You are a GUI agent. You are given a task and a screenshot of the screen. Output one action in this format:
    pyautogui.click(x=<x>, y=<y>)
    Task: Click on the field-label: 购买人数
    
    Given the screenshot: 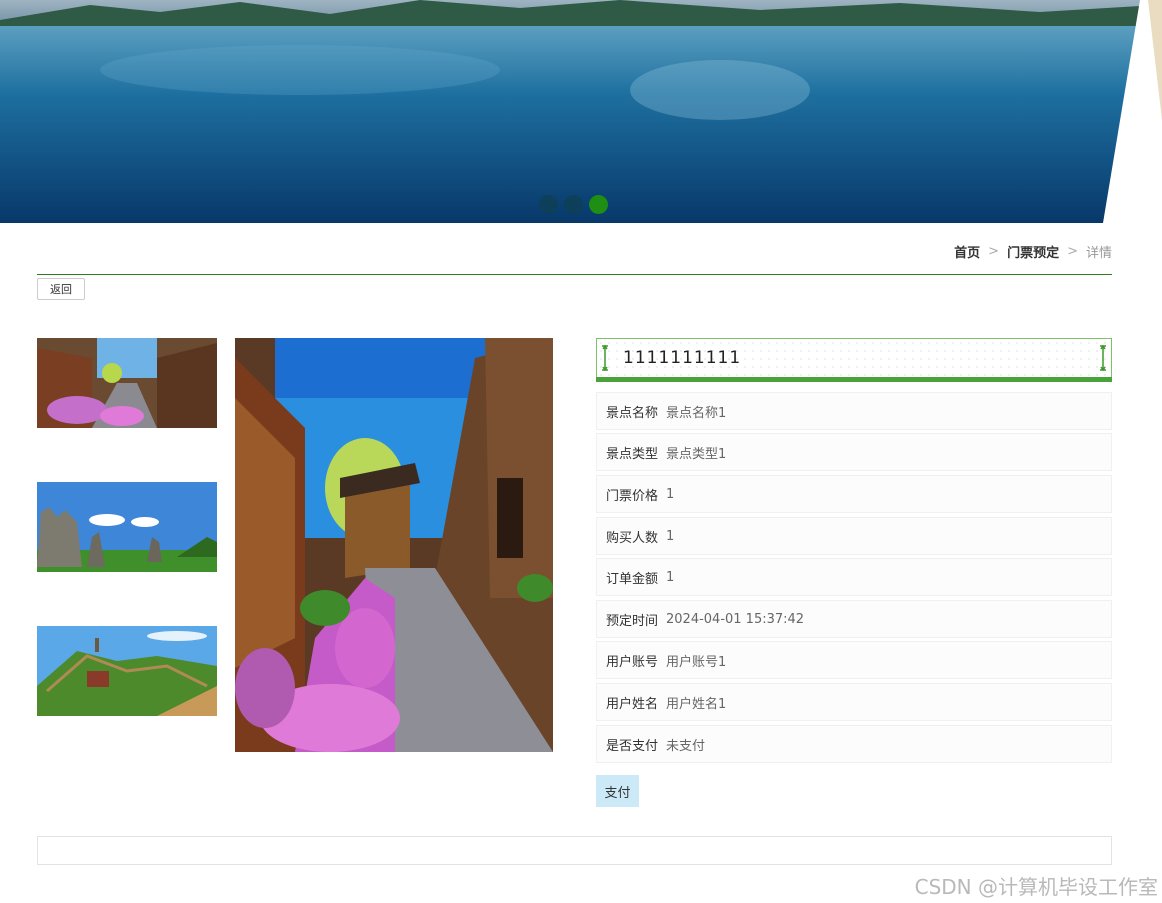 What is the action you would take?
    pyautogui.click(x=632, y=538)
    